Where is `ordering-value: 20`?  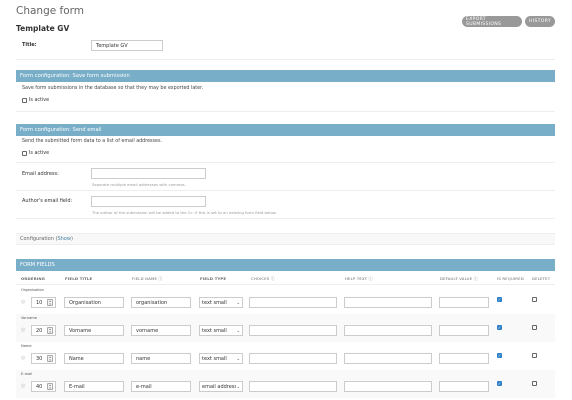
ordering-value: 20 is located at coordinates (39, 330).